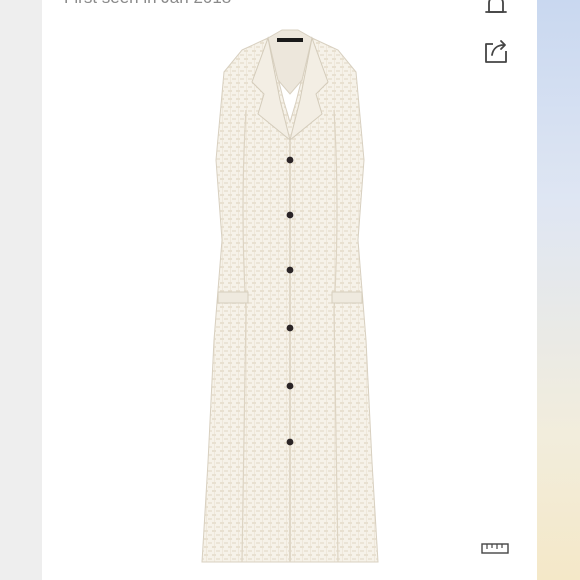  What do you see at coordinates (147, 4) in the screenshot?
I see `first-seen-text: First seen in Jan 2018` at bounding box center [147, 4].